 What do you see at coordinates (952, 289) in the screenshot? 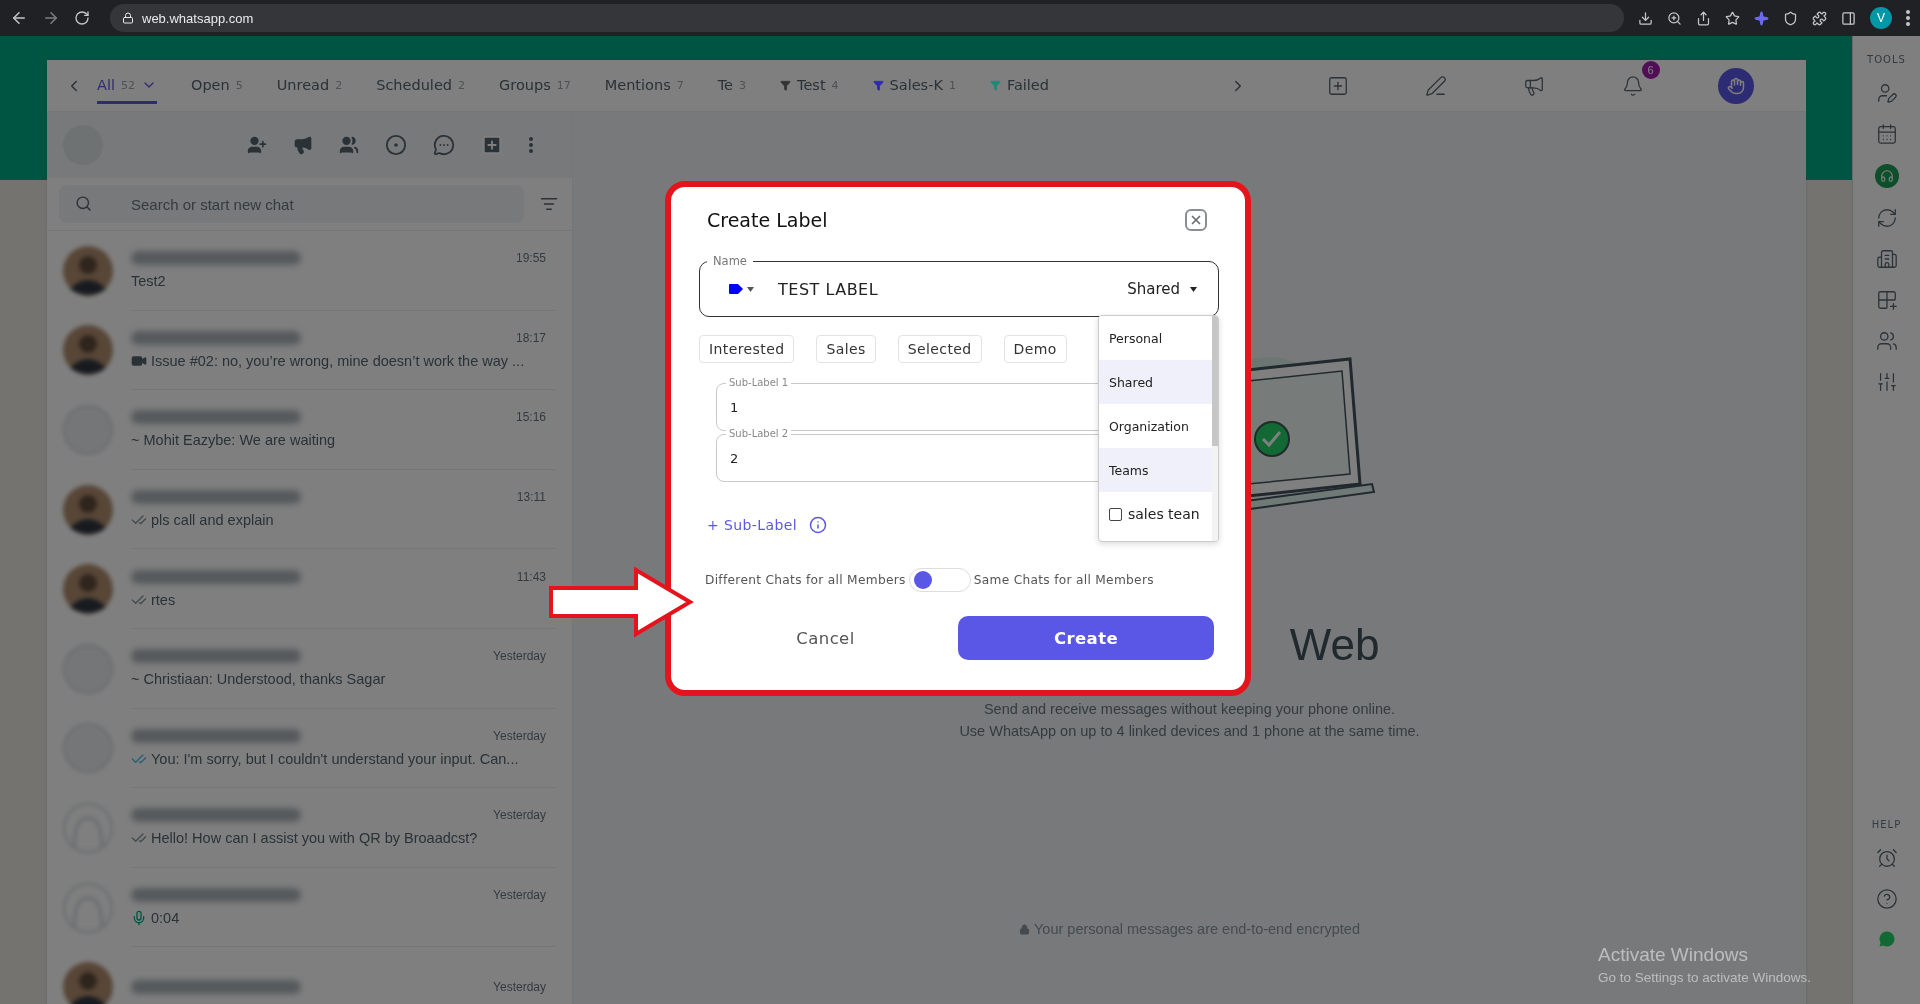
I see `name-input: TEST LABEL` at bounding box center [952, 289].